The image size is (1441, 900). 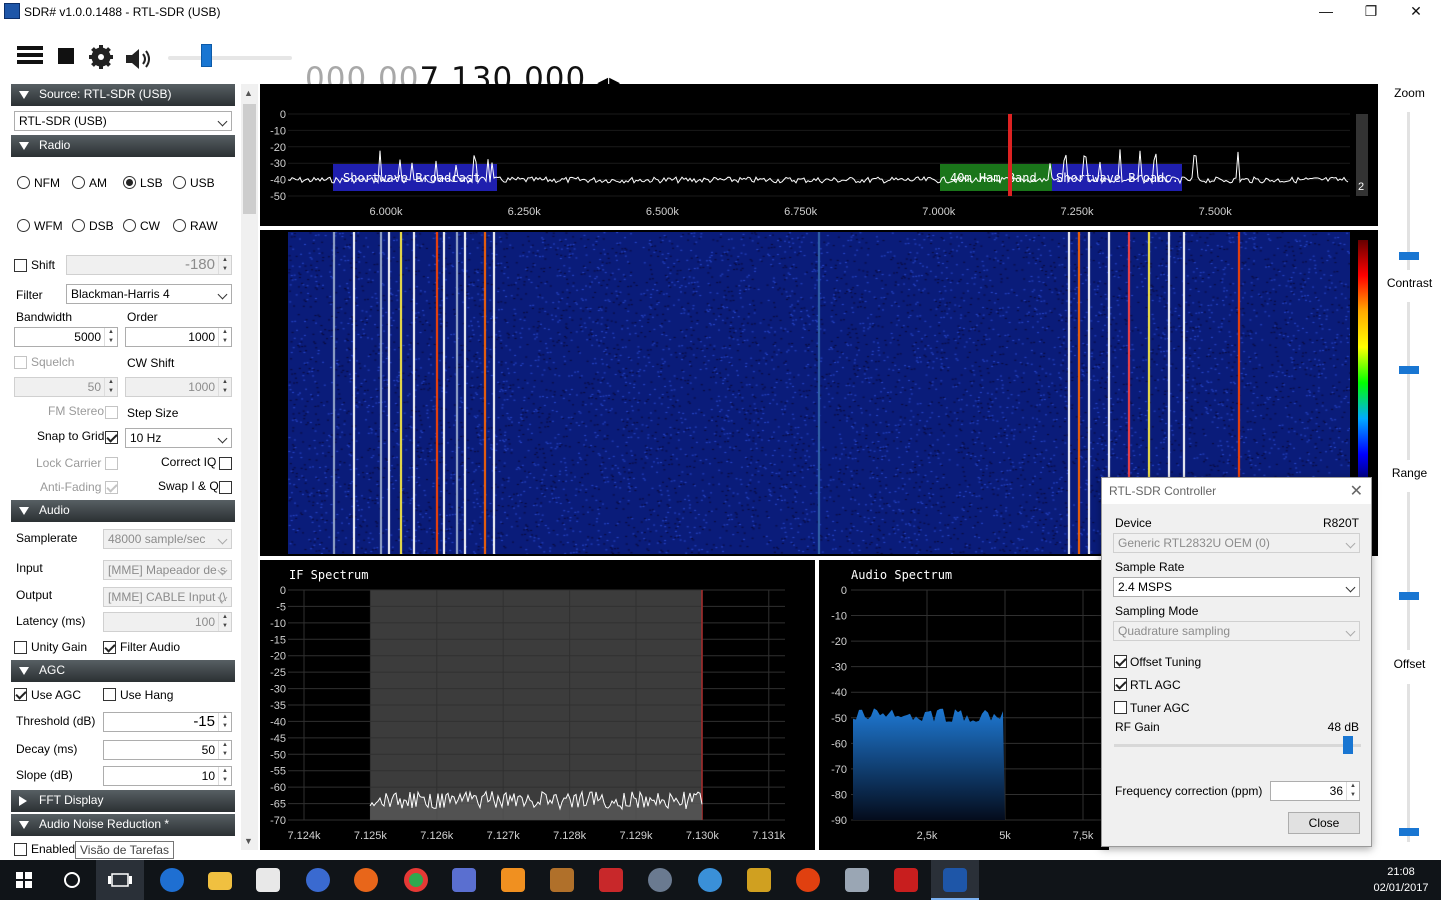 What do you see at coordinates (72, 880) in the screenshot?
I see `cortana-button` at bounding box center [72, 880].